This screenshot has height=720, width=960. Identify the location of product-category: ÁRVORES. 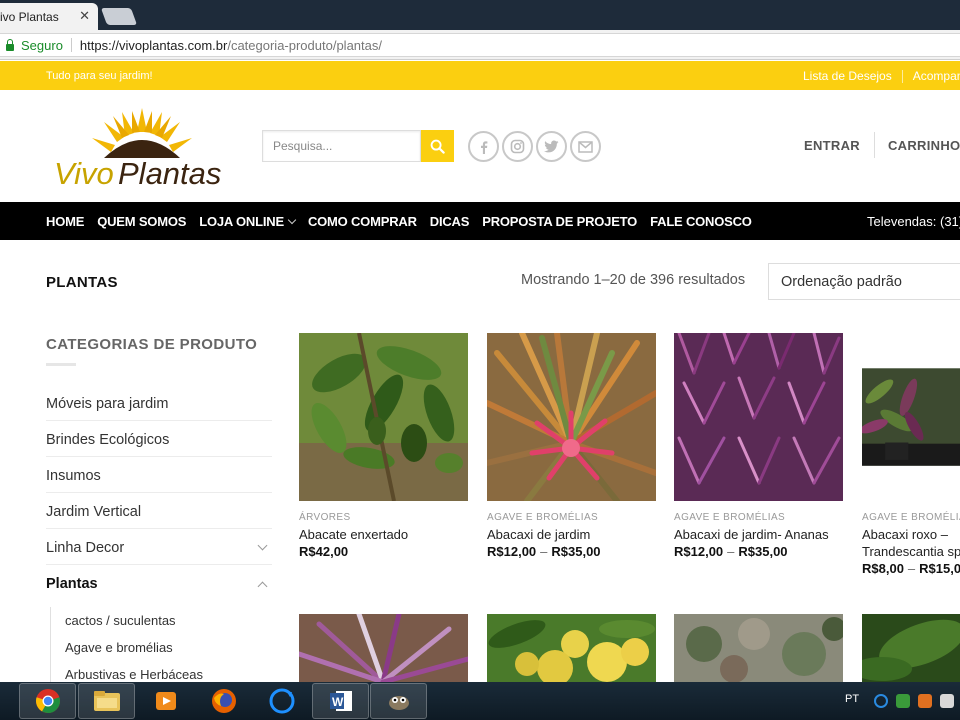
(384, 517).